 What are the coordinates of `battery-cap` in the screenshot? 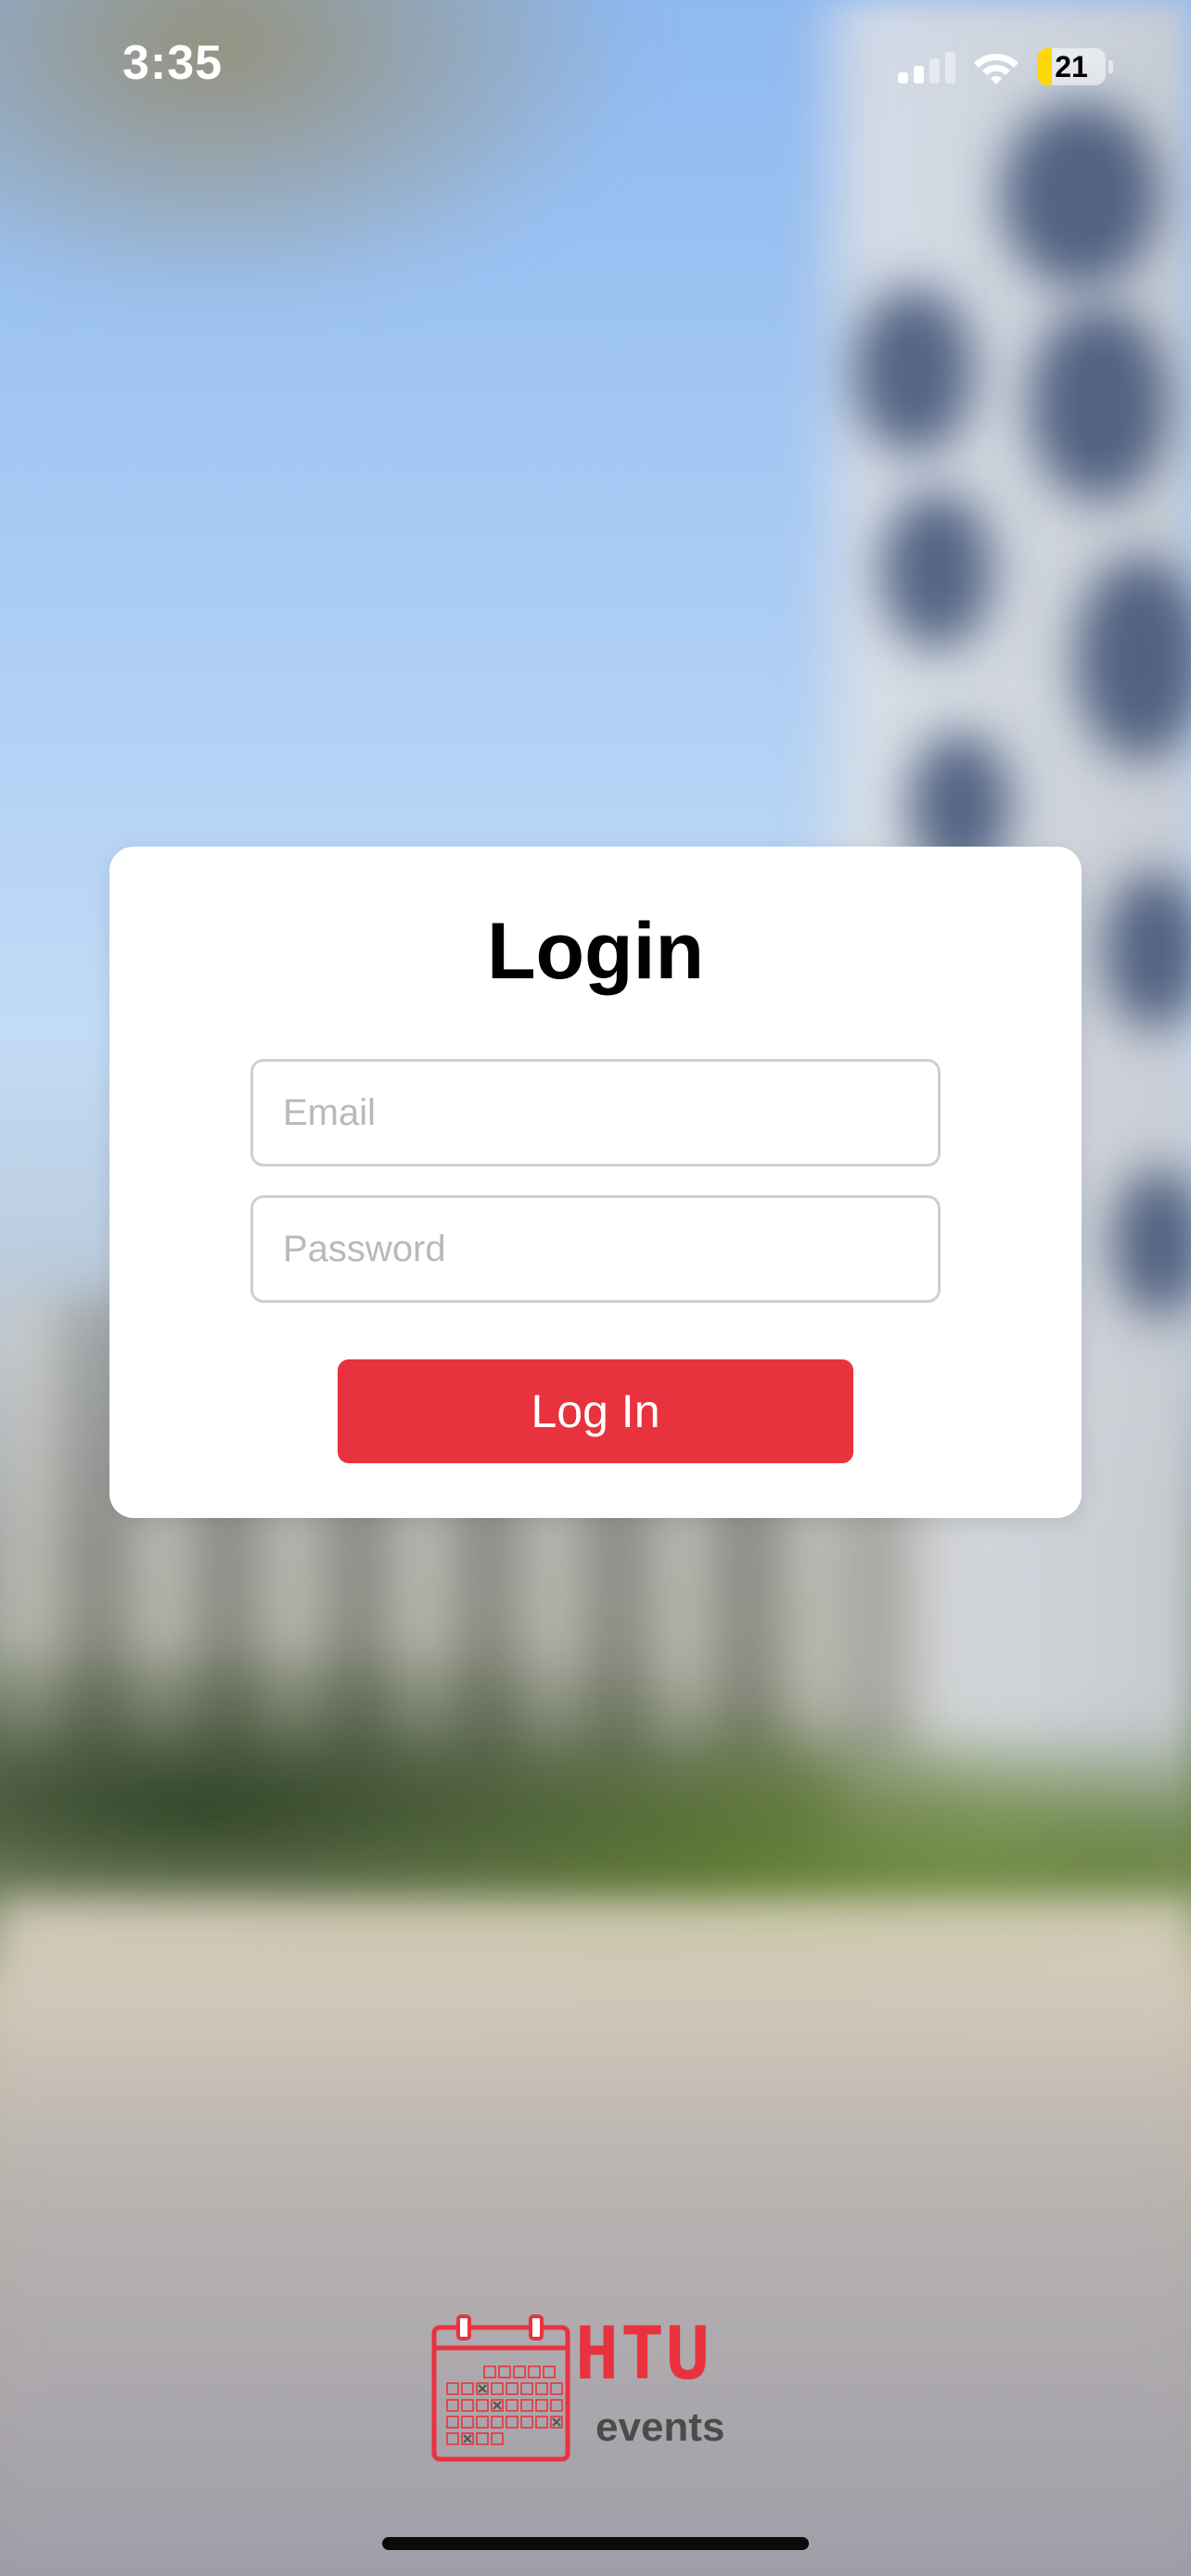 It's located at (1110, 66).